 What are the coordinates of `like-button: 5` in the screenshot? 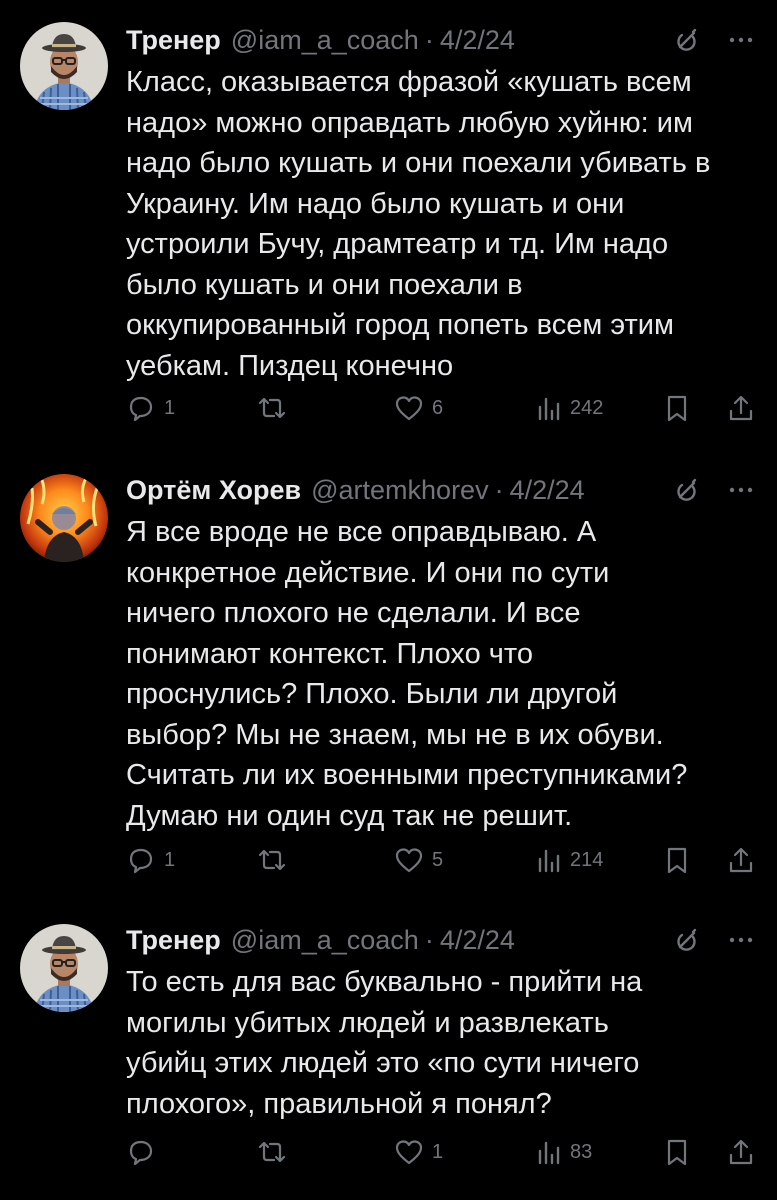 It's located at (418, 860).